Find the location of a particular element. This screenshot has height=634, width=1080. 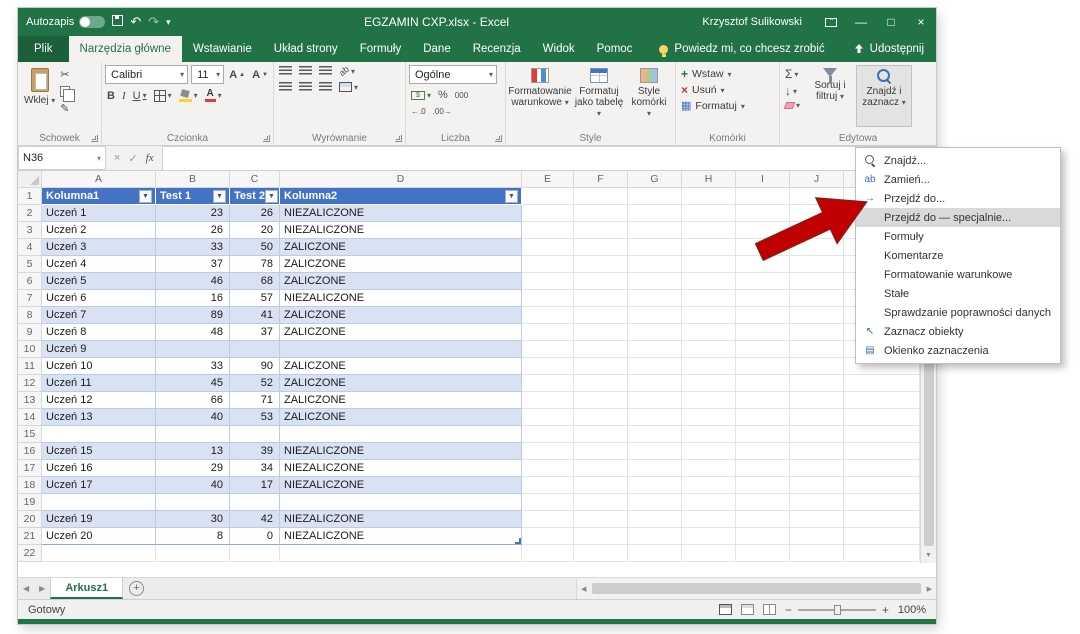

cell-E7 is located at coordinates (548, 298).